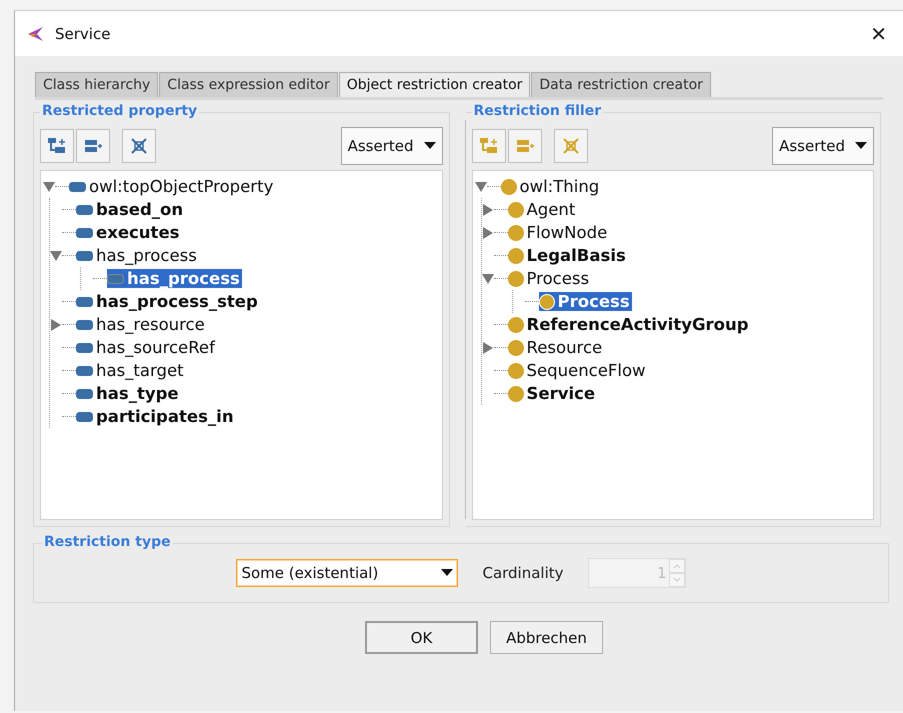 The height and width of the screenshot is (713, 903). What do you see at coordinates (587, 370) in the screenshot?
I see `tree-item: SequenceFlow` at bounding box center [587, 370].